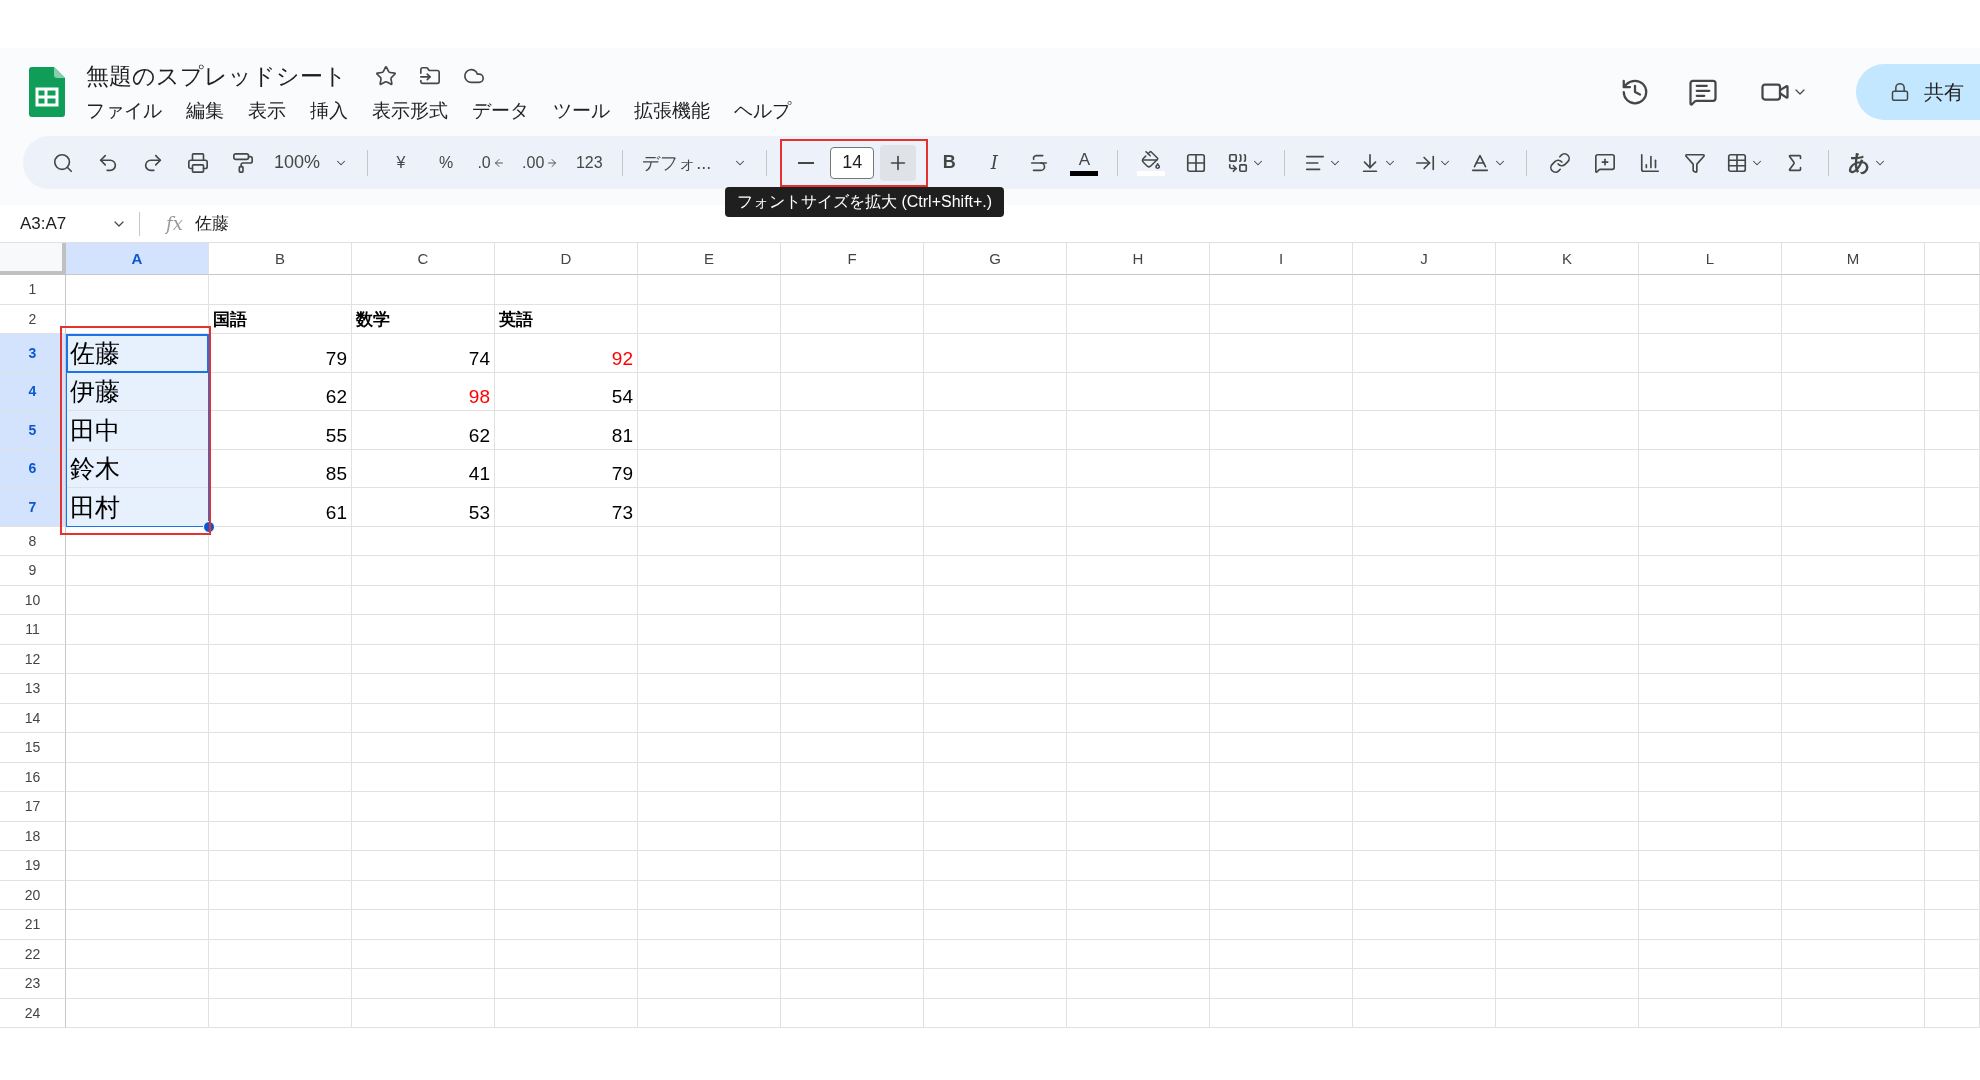  What do you see at coordinates (33, 600) in the screenshot?
I see `row-header: 10` at bounding box center [33, 600].